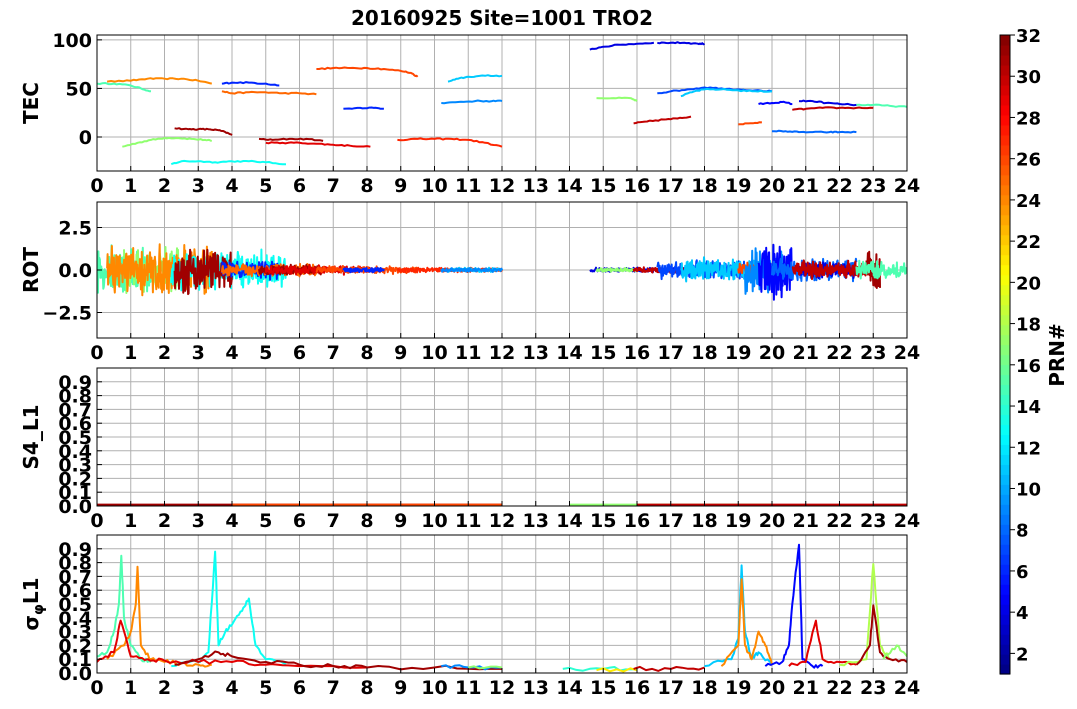 This screenshot has height=709, width=1077. What do you see at coordinates (75, 383) in the screenshot?
I see `y-tick-label: 0.9` at bounding box center [75, 383].